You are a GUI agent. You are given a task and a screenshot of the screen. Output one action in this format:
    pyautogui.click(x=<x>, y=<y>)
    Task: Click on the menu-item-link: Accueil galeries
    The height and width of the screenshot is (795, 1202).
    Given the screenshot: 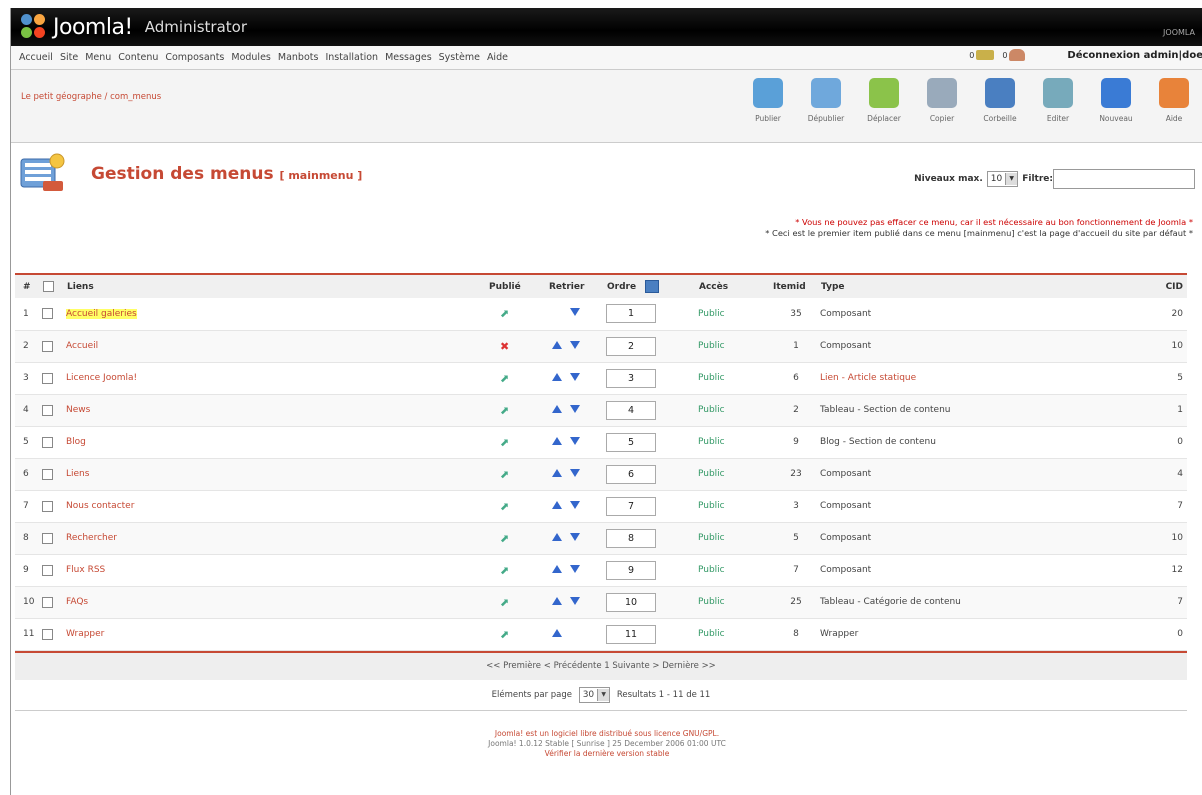 What is the action you would take?
    pyautogui.click(x=101, y=313)
    